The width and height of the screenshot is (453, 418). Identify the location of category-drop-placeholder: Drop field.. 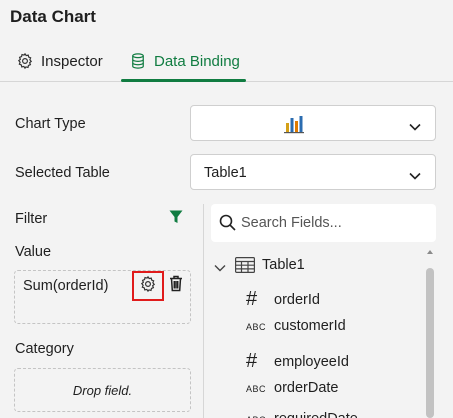
(102, 390).